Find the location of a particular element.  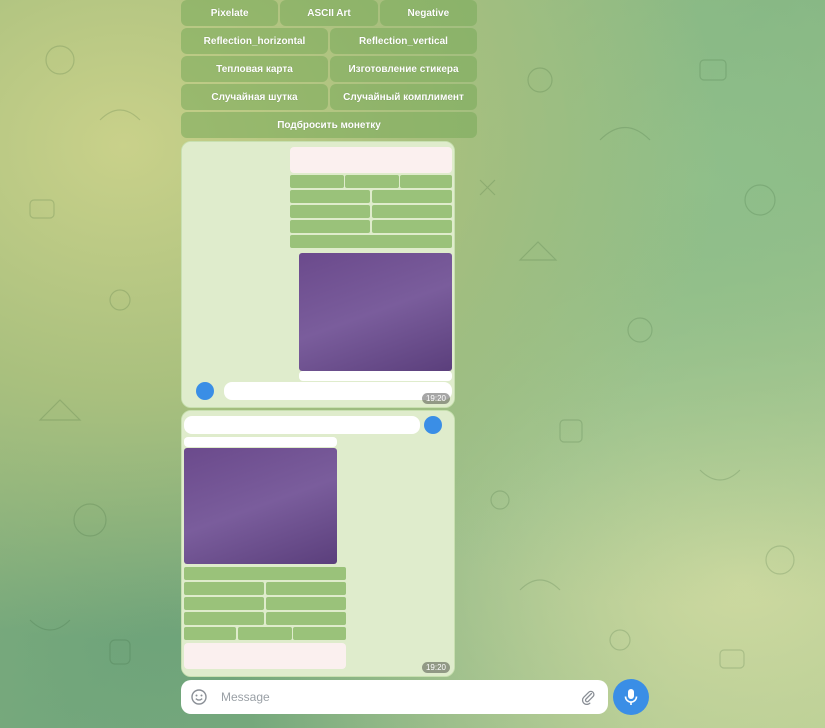

random-joke-button: Случайная шутка is located at coordinates (254, 97).